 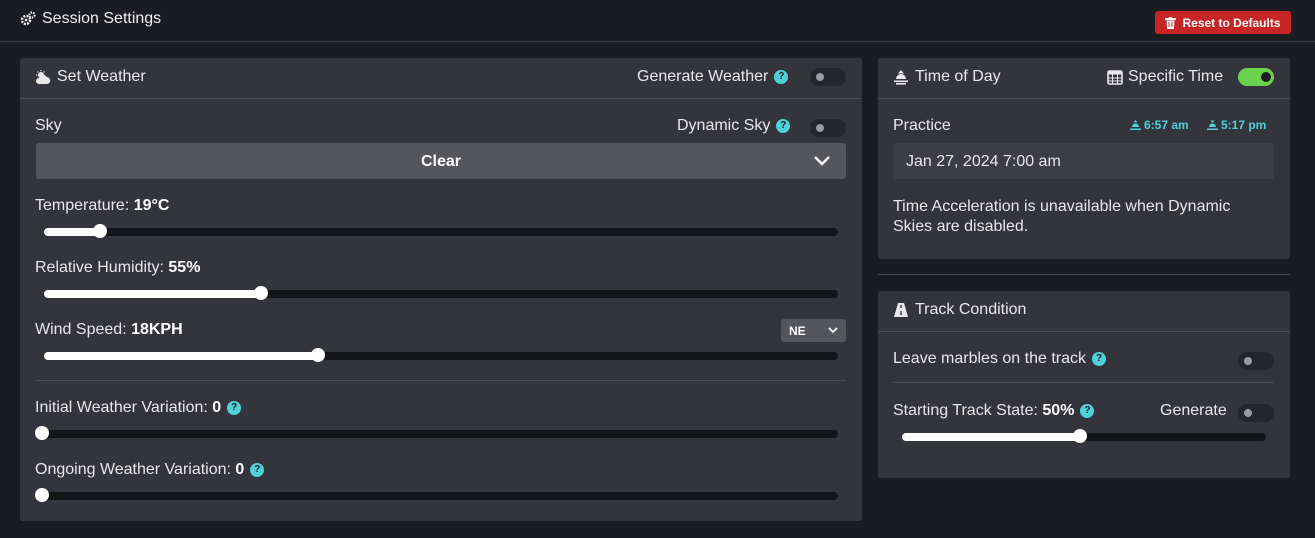 I want to click on datetime-value: Jan 27, 2024 7:00 am, so click(x=983, y=161).